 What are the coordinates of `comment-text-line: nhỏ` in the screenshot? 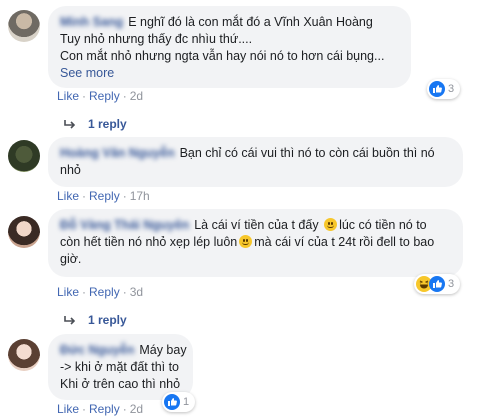 It's located at (70, 170).